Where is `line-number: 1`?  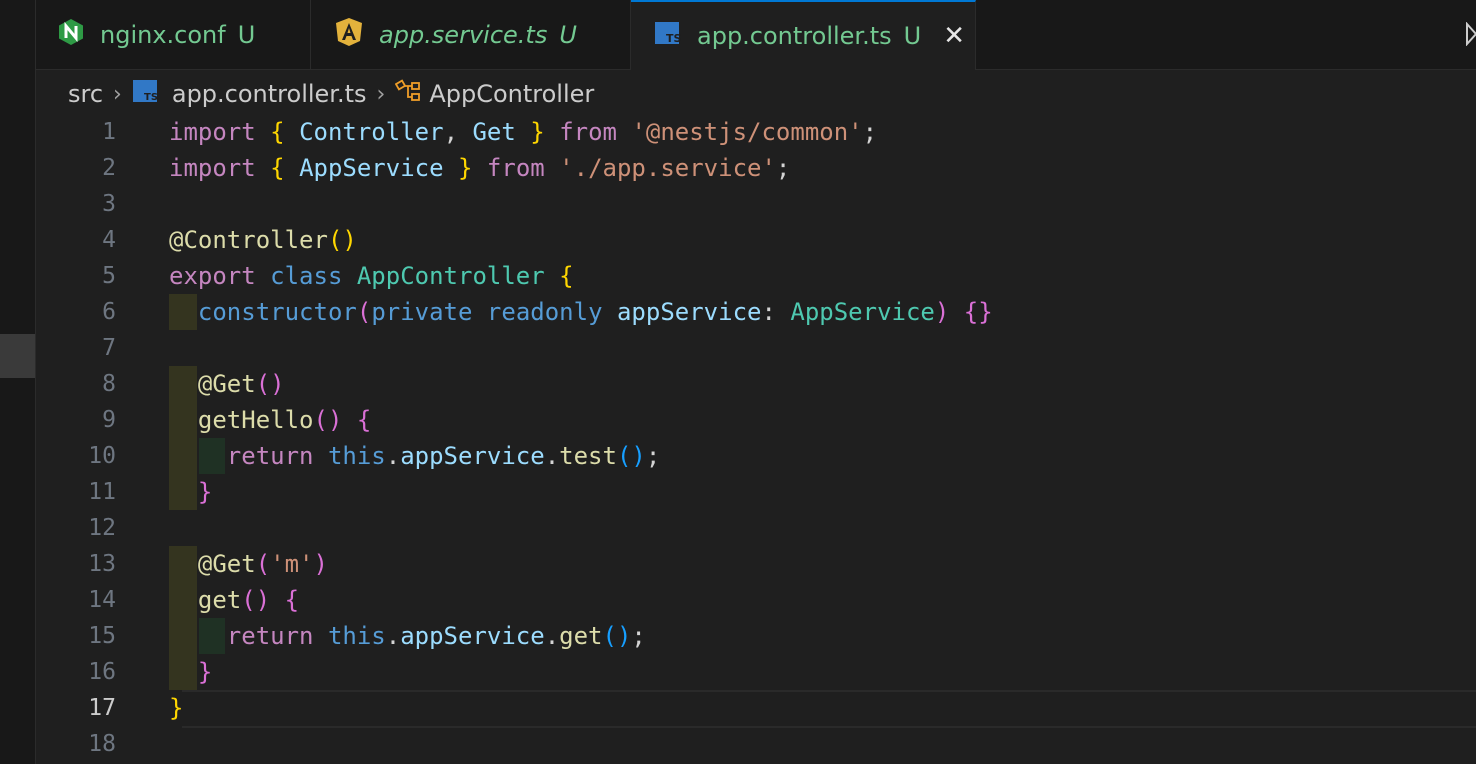 line-number: 1 is located at coordinates (109, 132).